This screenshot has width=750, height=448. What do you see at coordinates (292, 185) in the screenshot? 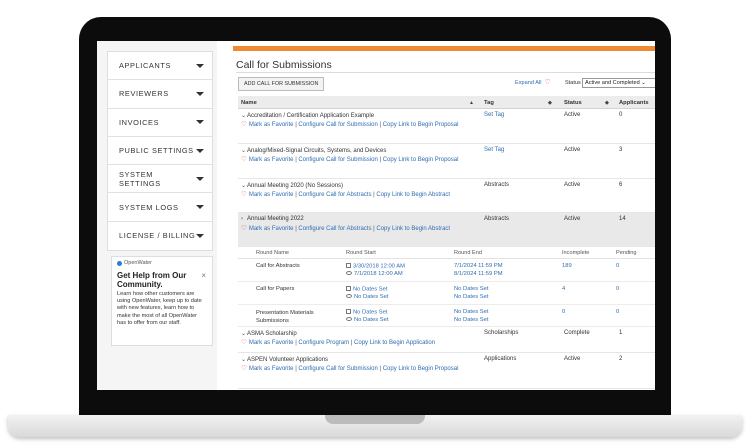
I see `row-name: ⌄Annual Meeting 2020 (No Sessions)` at bounding box center [292, 185].